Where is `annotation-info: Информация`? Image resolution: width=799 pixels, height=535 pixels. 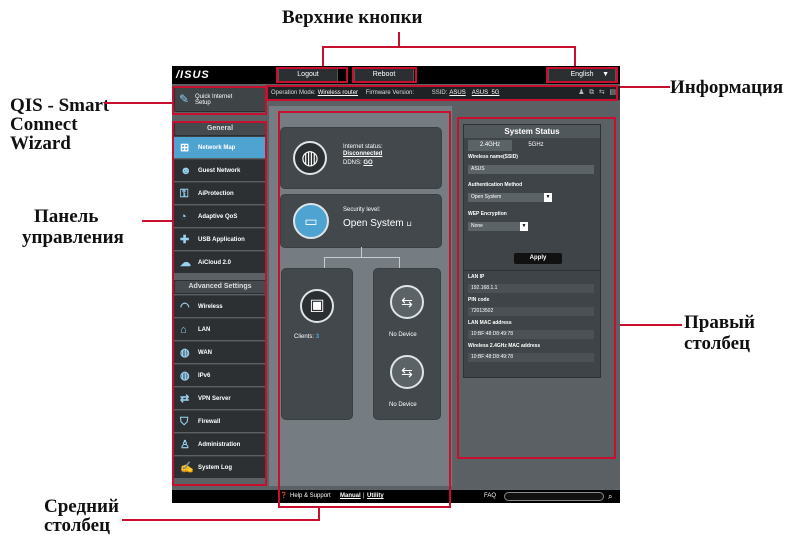
annotation-info: Информация is located at coordinates (727, 87).